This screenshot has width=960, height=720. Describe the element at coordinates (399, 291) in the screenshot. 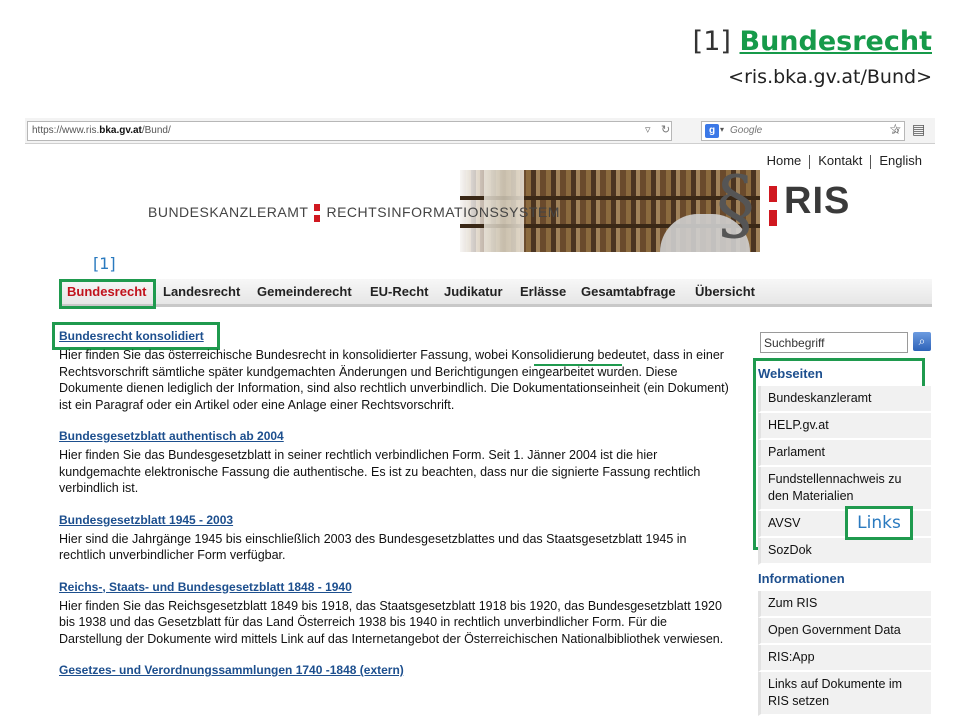

I see `tab-eu-recht: EU-Recht` at that location.